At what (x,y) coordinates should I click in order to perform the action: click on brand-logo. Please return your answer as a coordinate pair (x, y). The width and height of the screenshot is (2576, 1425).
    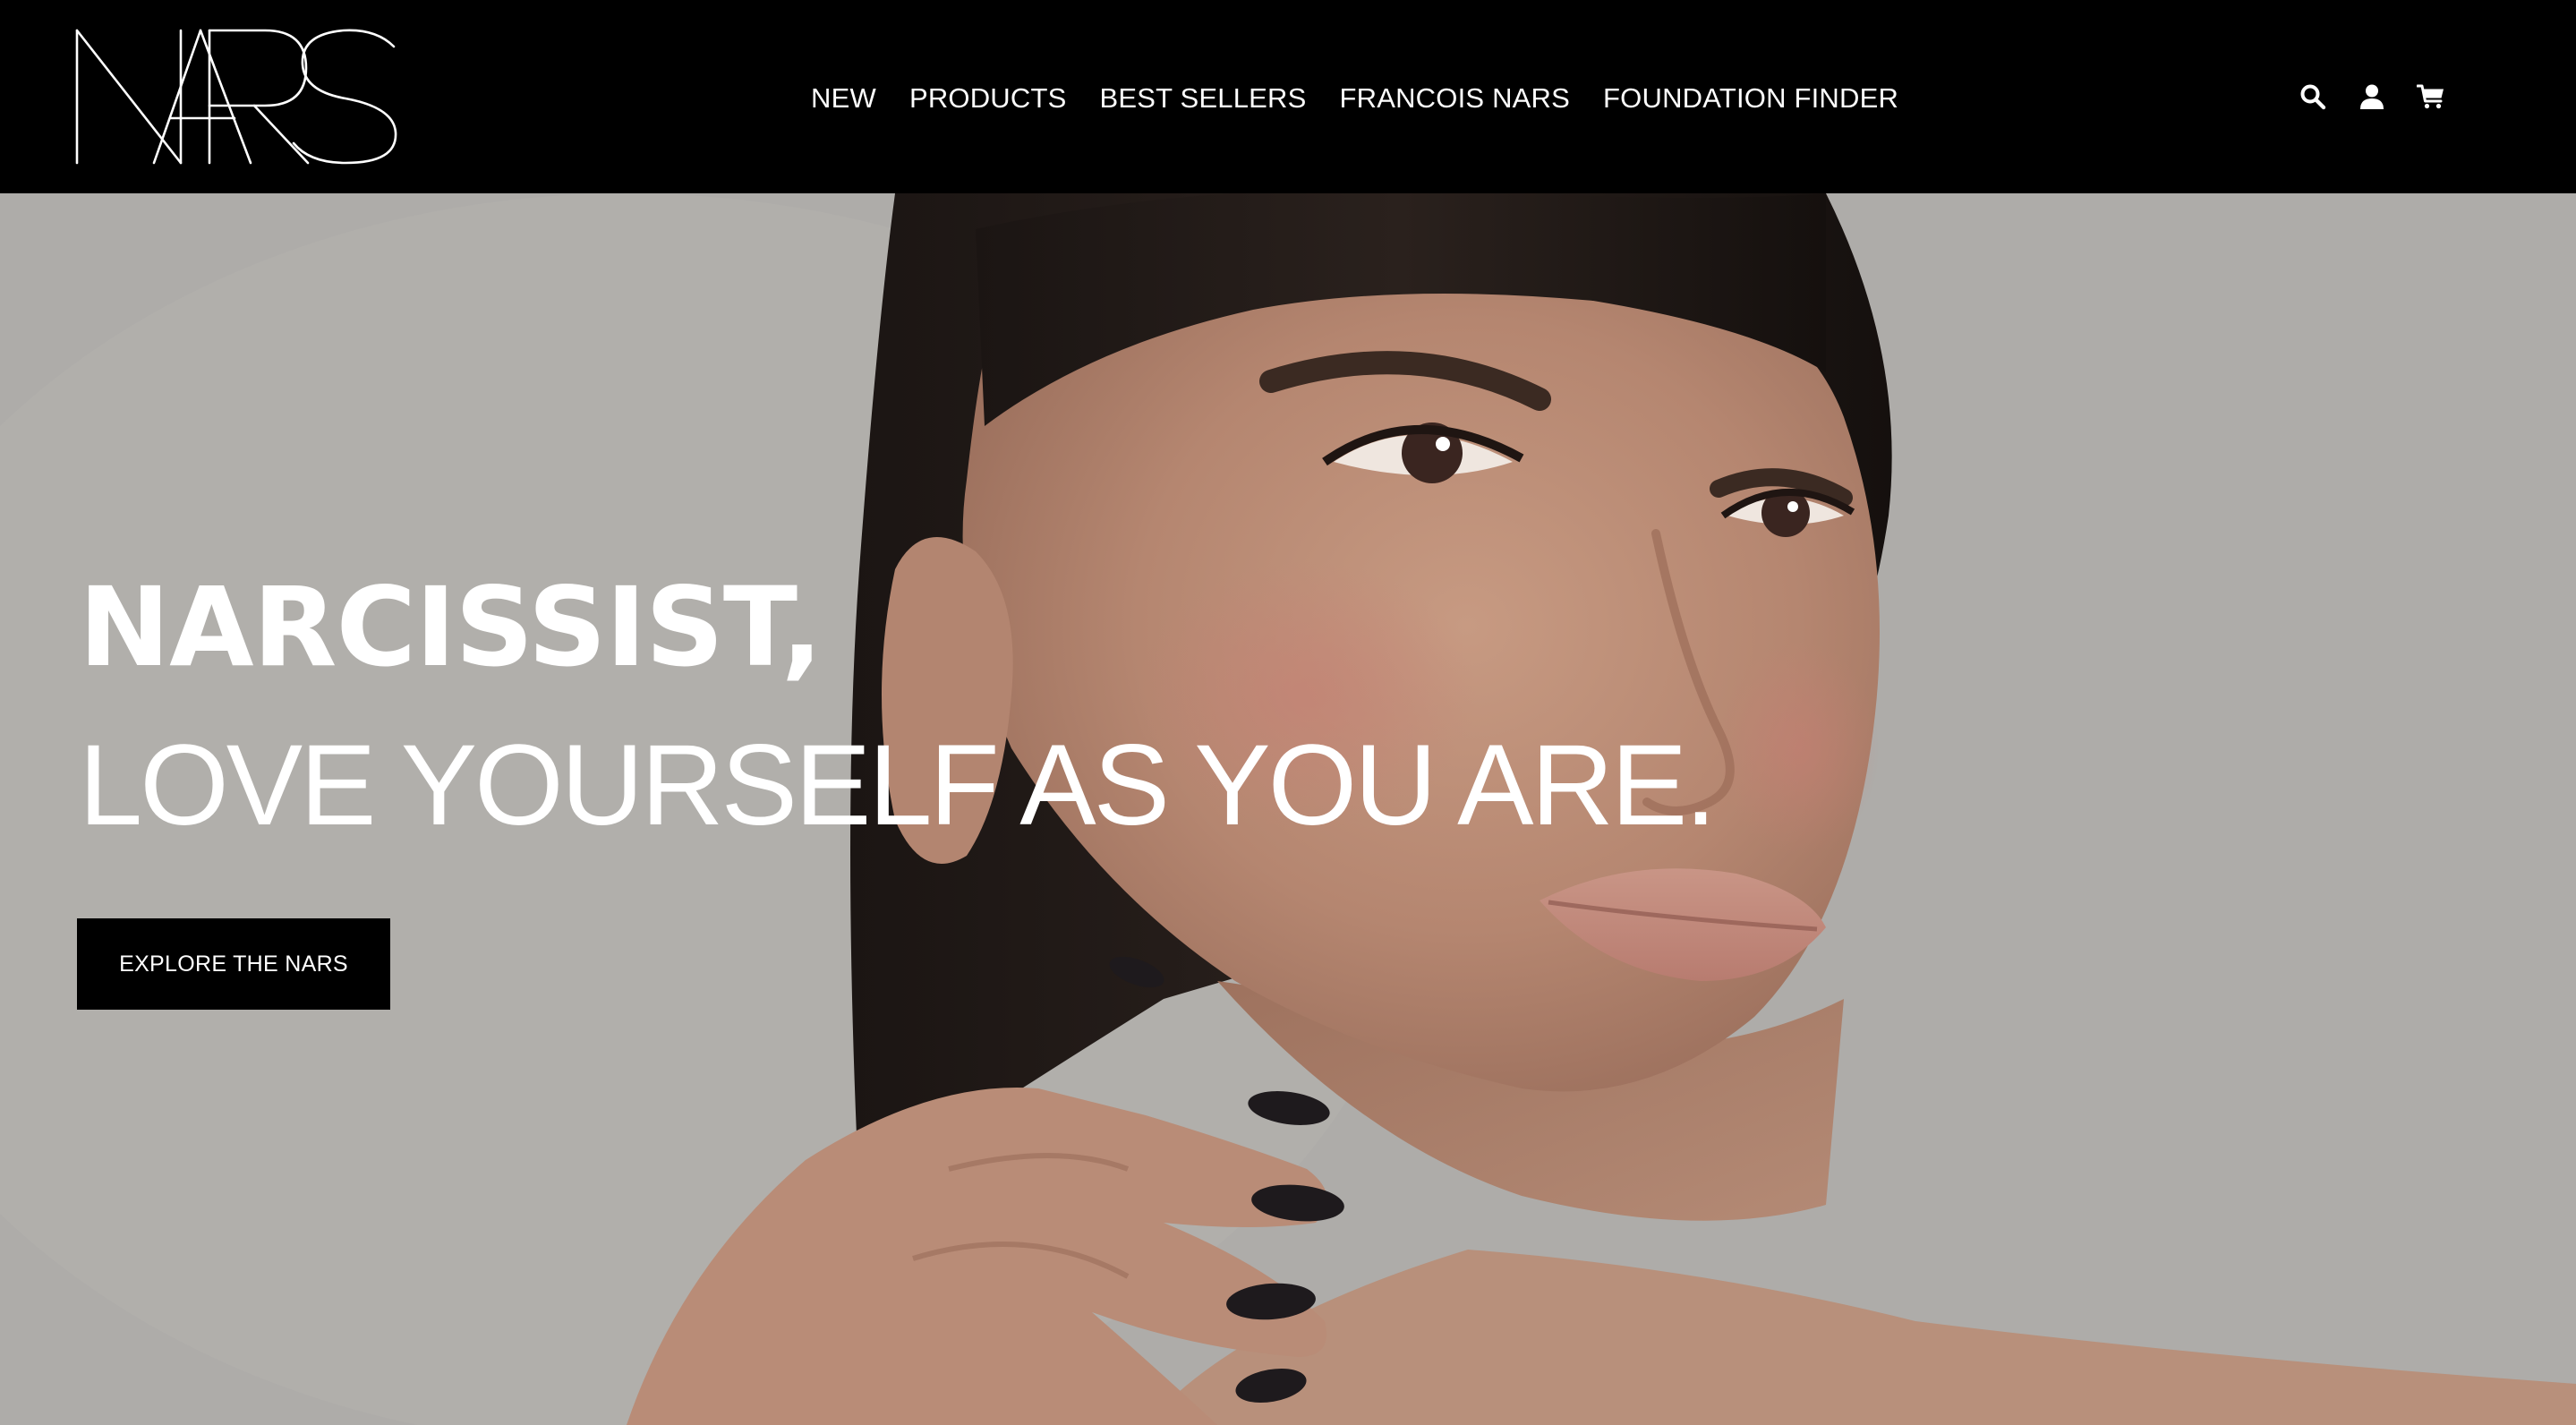
    Looking at the image, I should click on (238, 96).